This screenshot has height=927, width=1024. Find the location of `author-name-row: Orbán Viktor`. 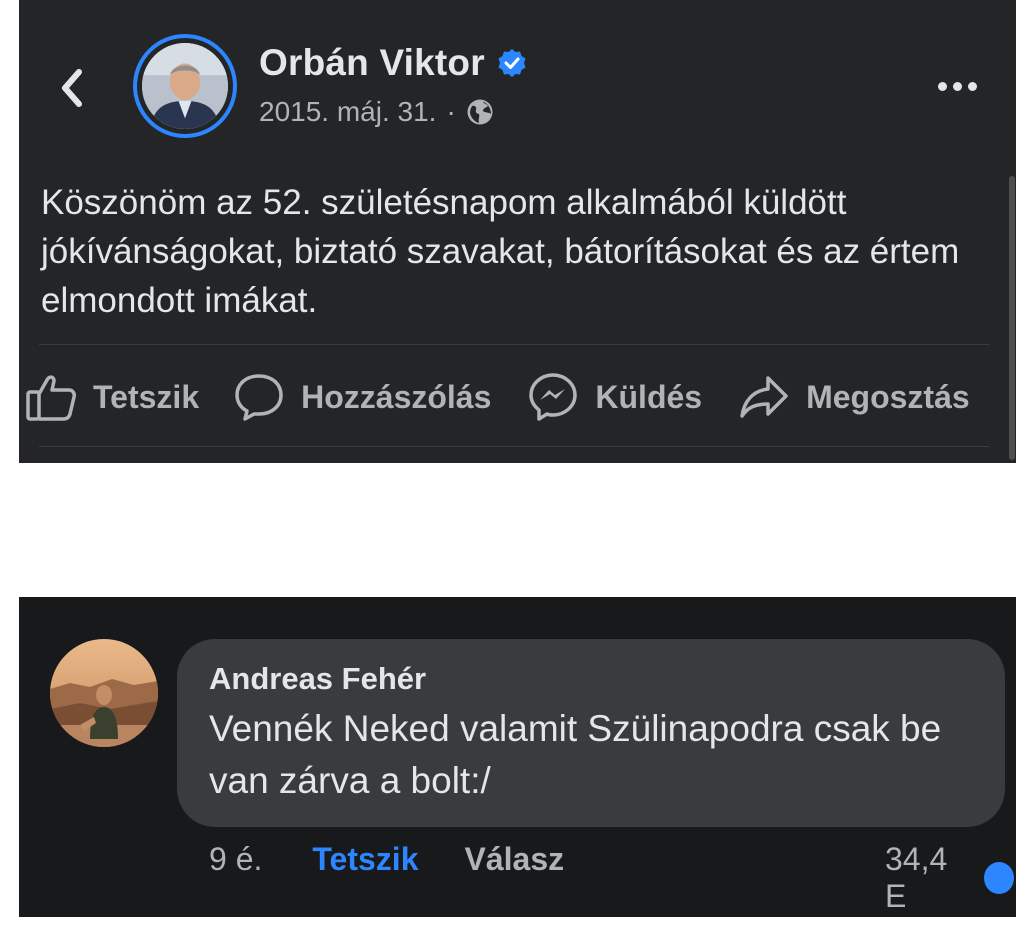

author-name-row: Orbán Viktor is located at coordinates (393, 63).